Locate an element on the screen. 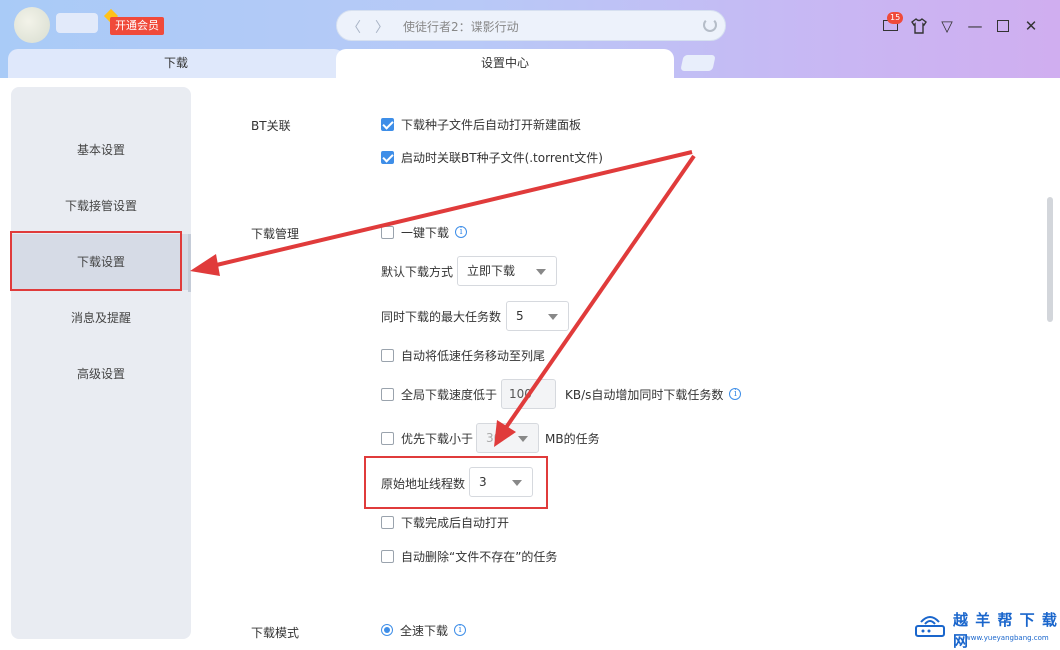 This screenshot has width=1060, height=650. max-tasks-row: 同时下载的最大任务数 is located at coordinates (441, 316).